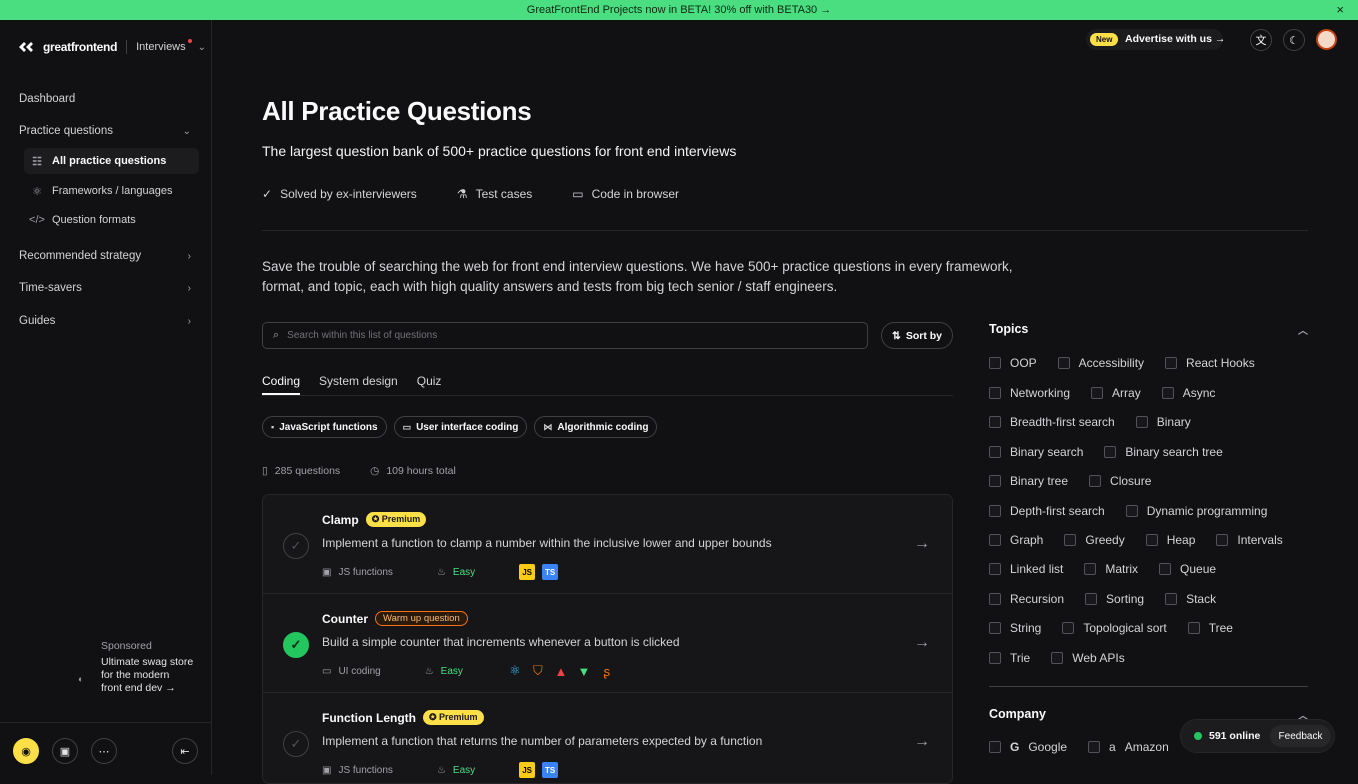 Image resolution: width=1358 pixels, height=784 pixels. Describe the element at coordinates (1100, 363) in the screenshot. I see `topic-checkbox-item: Accessibility` at that location.